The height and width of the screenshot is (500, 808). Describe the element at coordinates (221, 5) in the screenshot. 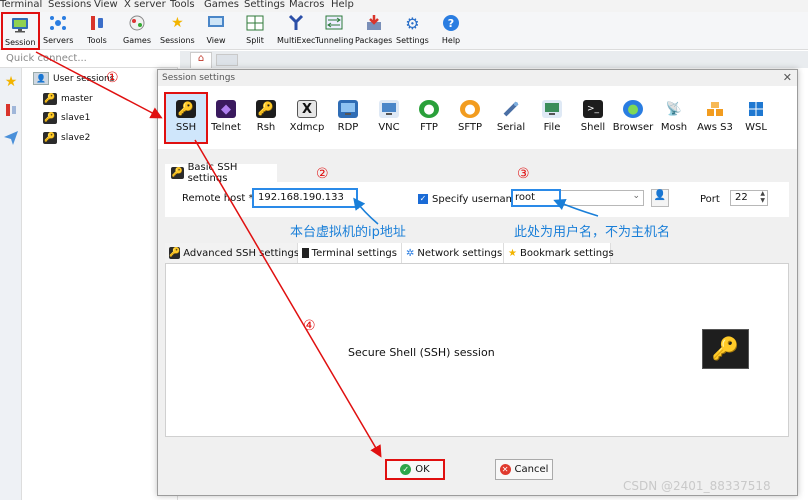

I see `menu-games: Games` at that location.